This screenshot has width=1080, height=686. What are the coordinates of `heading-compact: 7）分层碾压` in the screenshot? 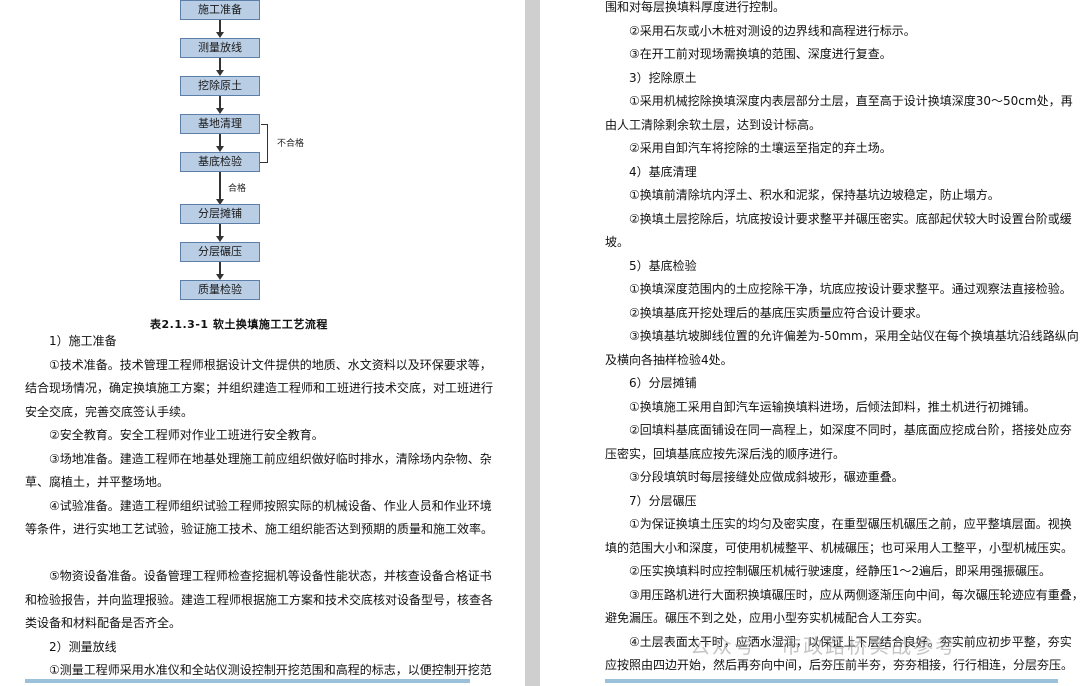 It's located at (663, 500).